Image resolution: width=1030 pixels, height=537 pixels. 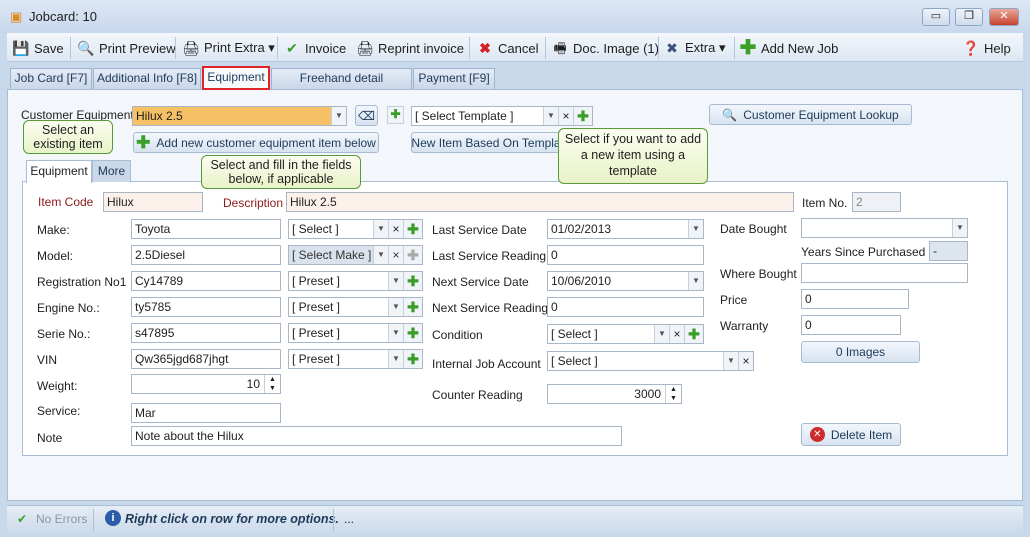 What do you see at coordinates (625, 255) in the screenshot?
I see `last-service-reading-field: 0` at bounding box center [625, 255].